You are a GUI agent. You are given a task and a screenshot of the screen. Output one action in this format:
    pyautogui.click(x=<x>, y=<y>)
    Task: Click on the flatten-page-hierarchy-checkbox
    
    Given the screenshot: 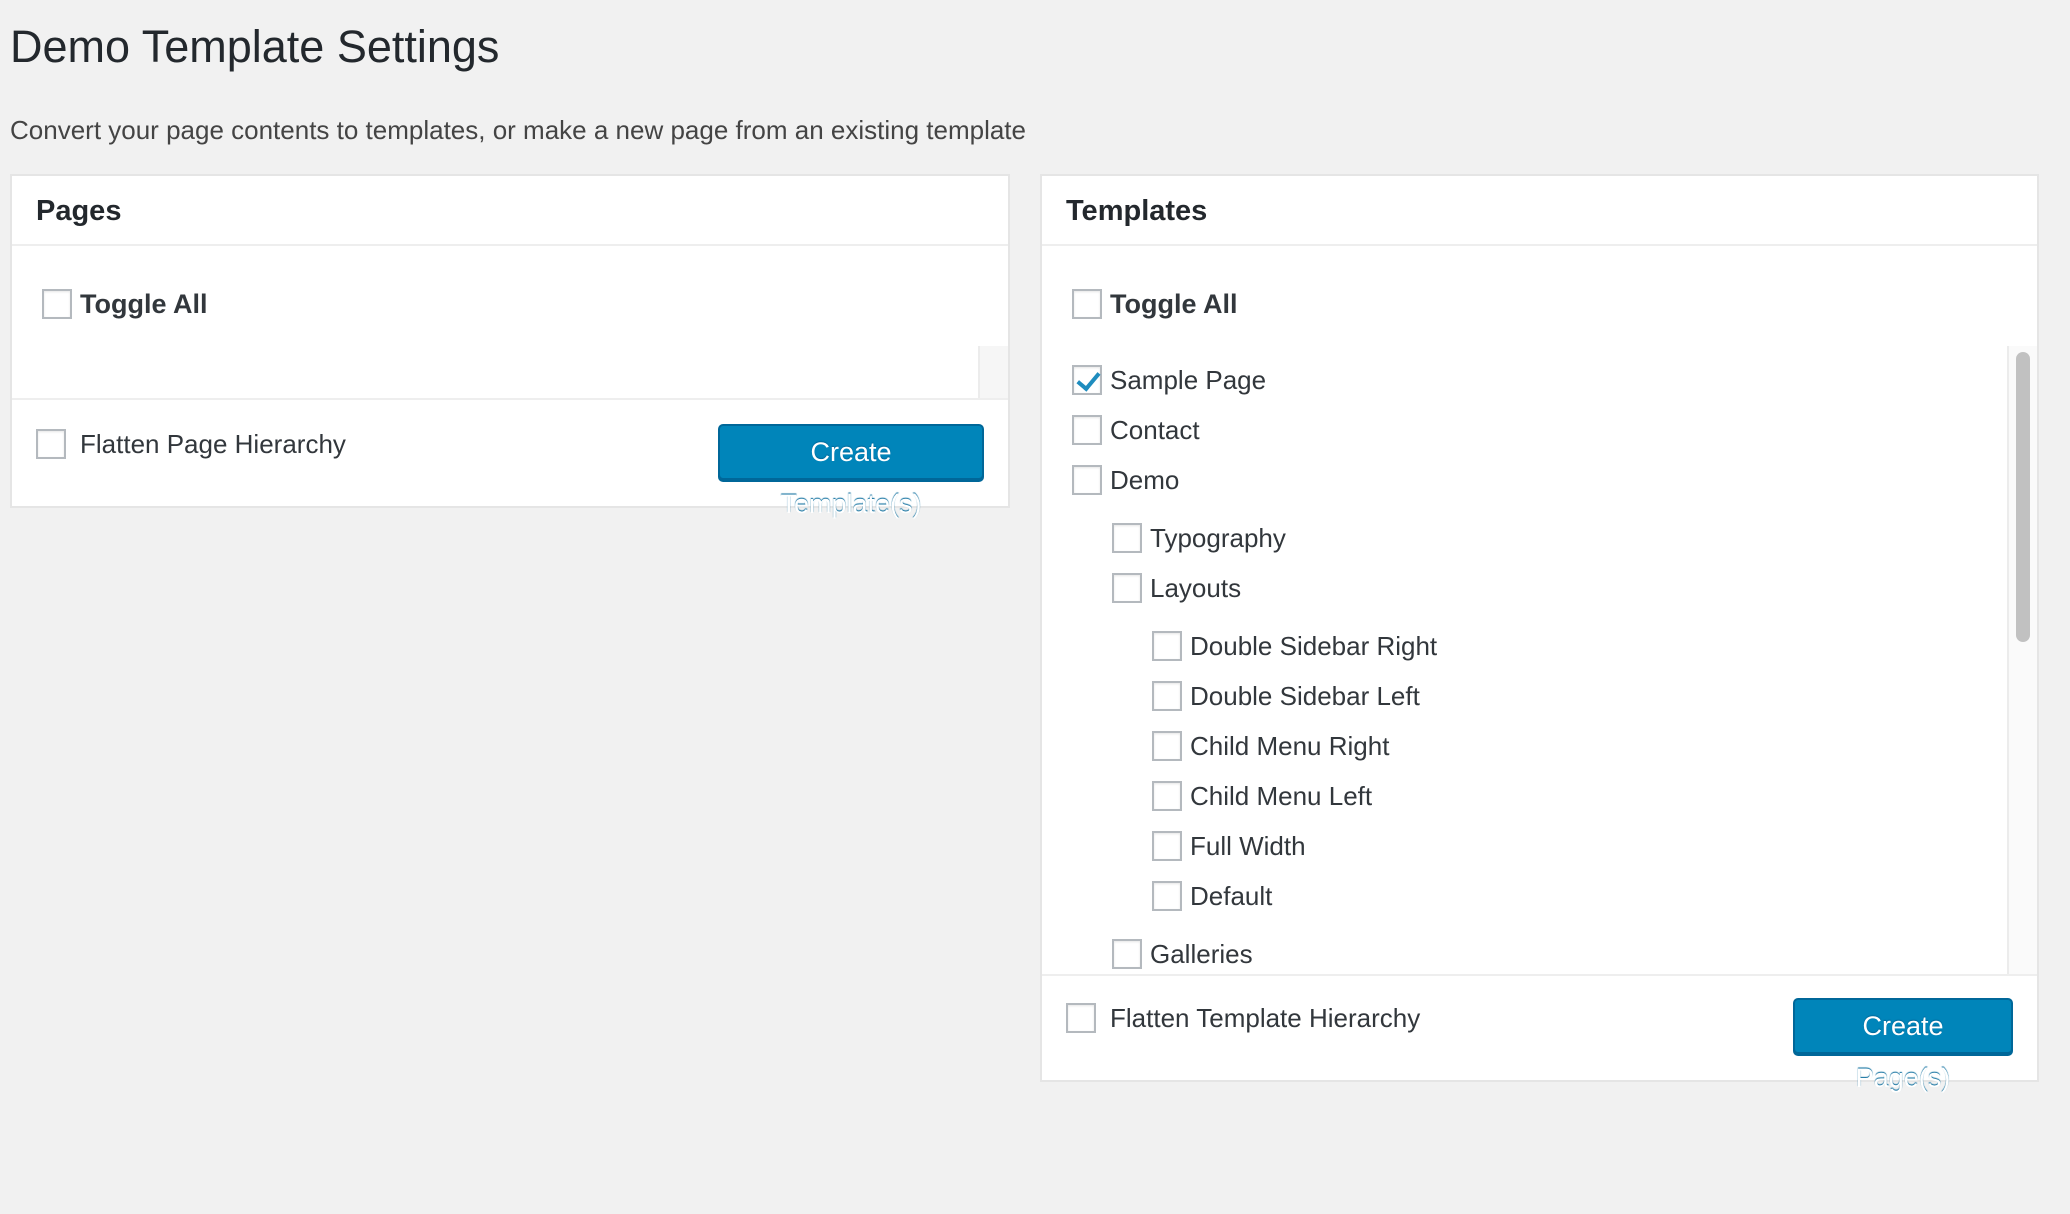 What is the action you would take?
    pyautogui.click(x=51, y=444)
    